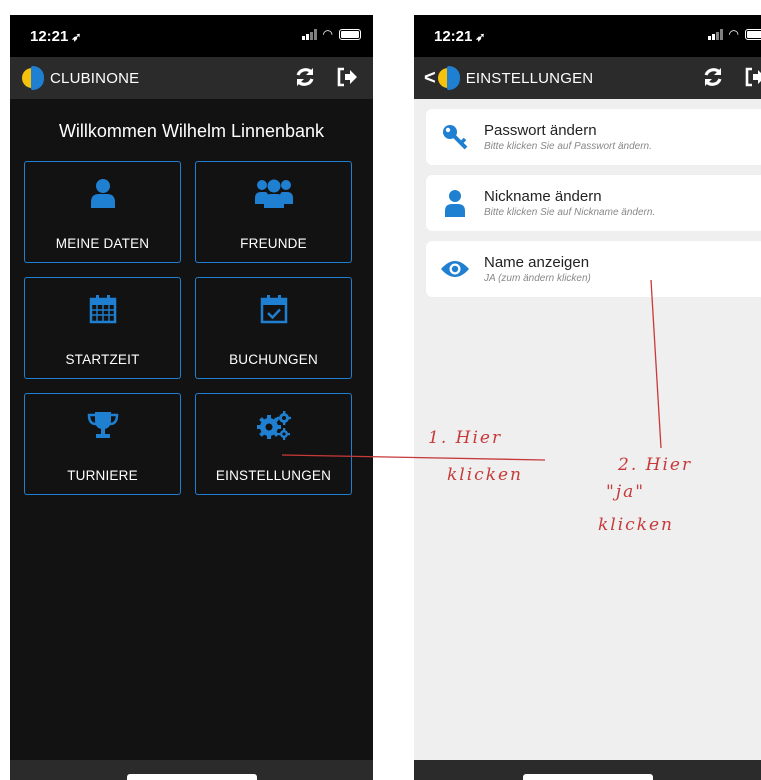 Image resolution: width=761 pixels, height=780 pixels. I want to click on tile-label: BUCHUNGEN, so click(273, 359).